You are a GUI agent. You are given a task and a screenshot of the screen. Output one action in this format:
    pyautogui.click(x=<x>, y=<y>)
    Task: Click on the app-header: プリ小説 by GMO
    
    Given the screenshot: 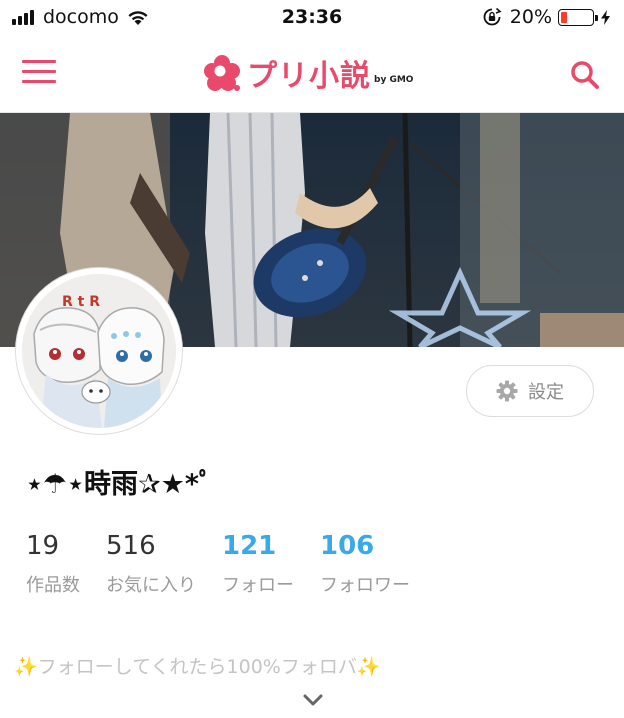 What is the action you would take?
    pyautogui.click(x=312, y=74)
    